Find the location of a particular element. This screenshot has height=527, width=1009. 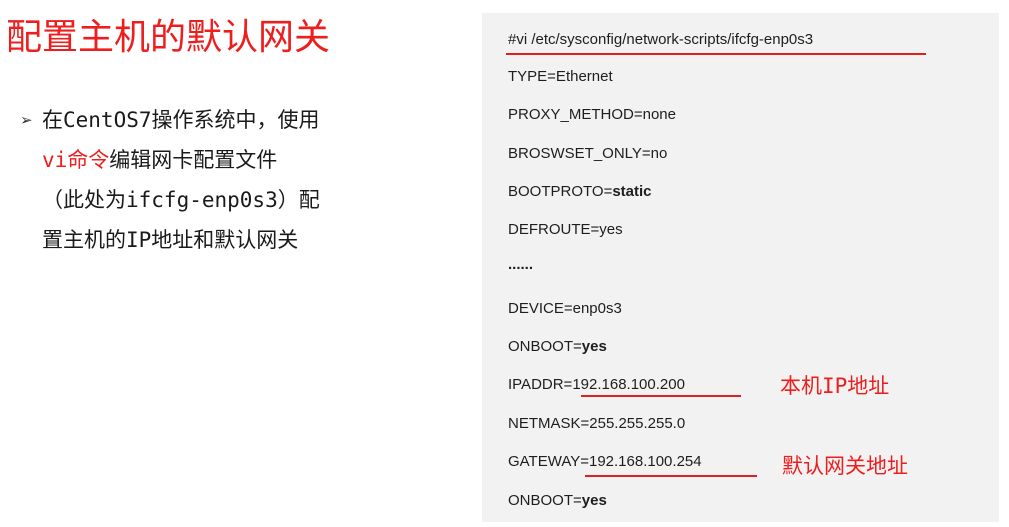

gateway-value: 192.168.100.254 is located at coordinates (645, 461).